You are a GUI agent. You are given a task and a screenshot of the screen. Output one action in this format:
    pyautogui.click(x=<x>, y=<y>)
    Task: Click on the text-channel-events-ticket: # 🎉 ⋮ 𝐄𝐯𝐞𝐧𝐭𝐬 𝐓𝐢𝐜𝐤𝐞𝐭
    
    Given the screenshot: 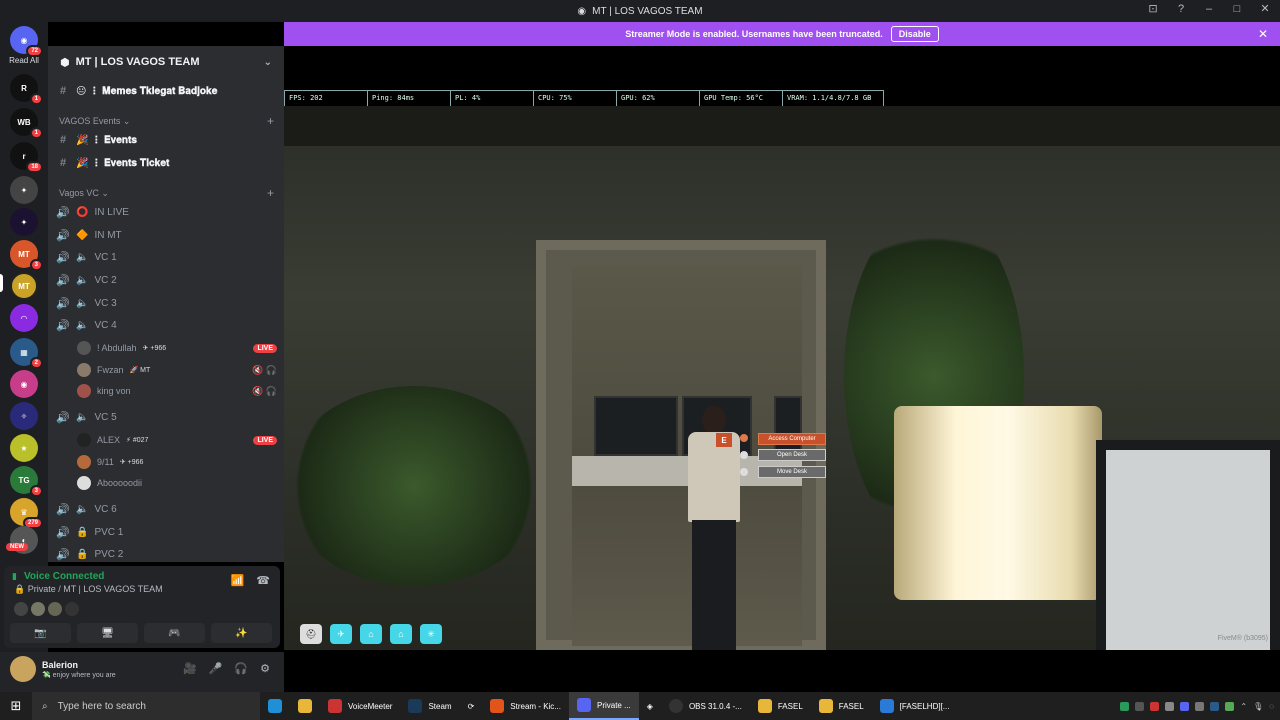 What is the action you would take?
    pyautogui.click(x=166, y=163)
    